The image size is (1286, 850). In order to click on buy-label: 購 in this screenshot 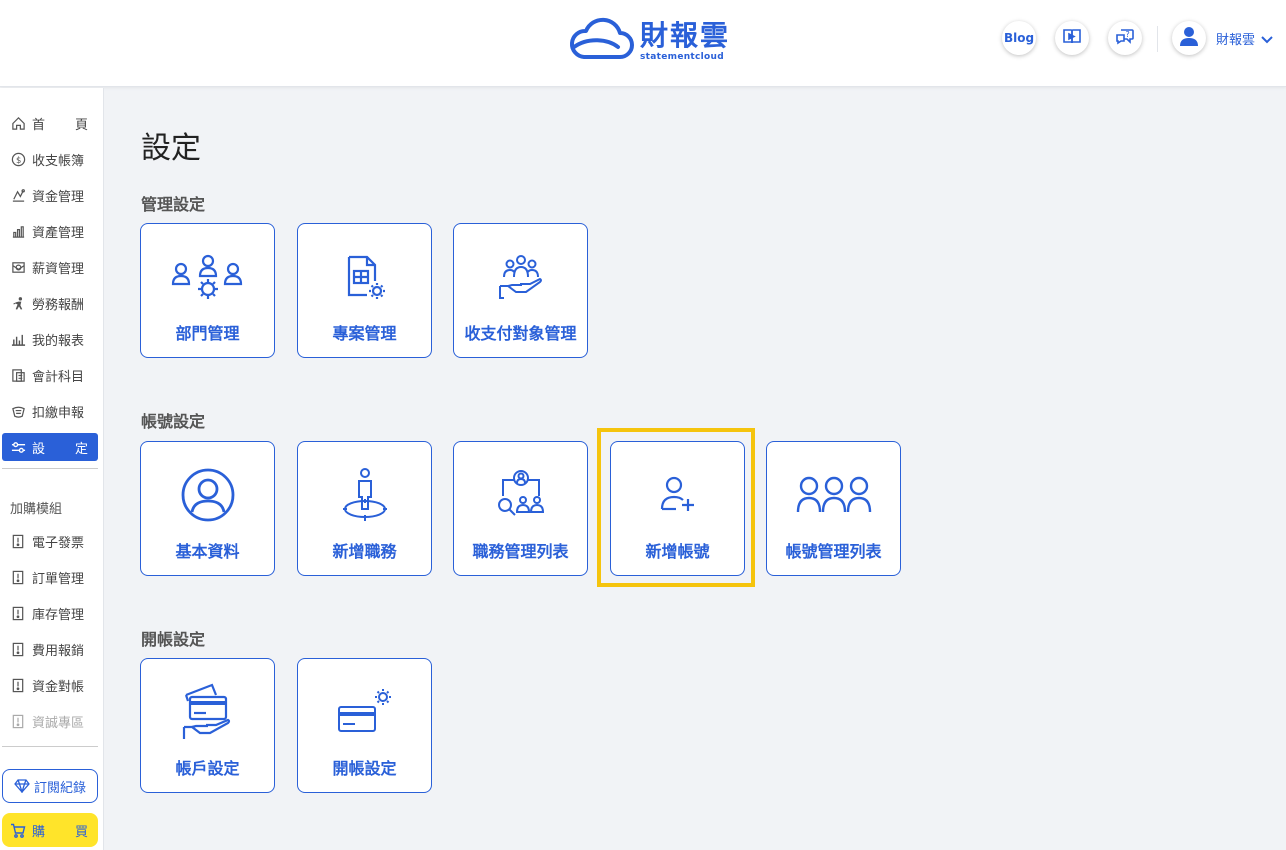, I will do `click(39, 832)`.